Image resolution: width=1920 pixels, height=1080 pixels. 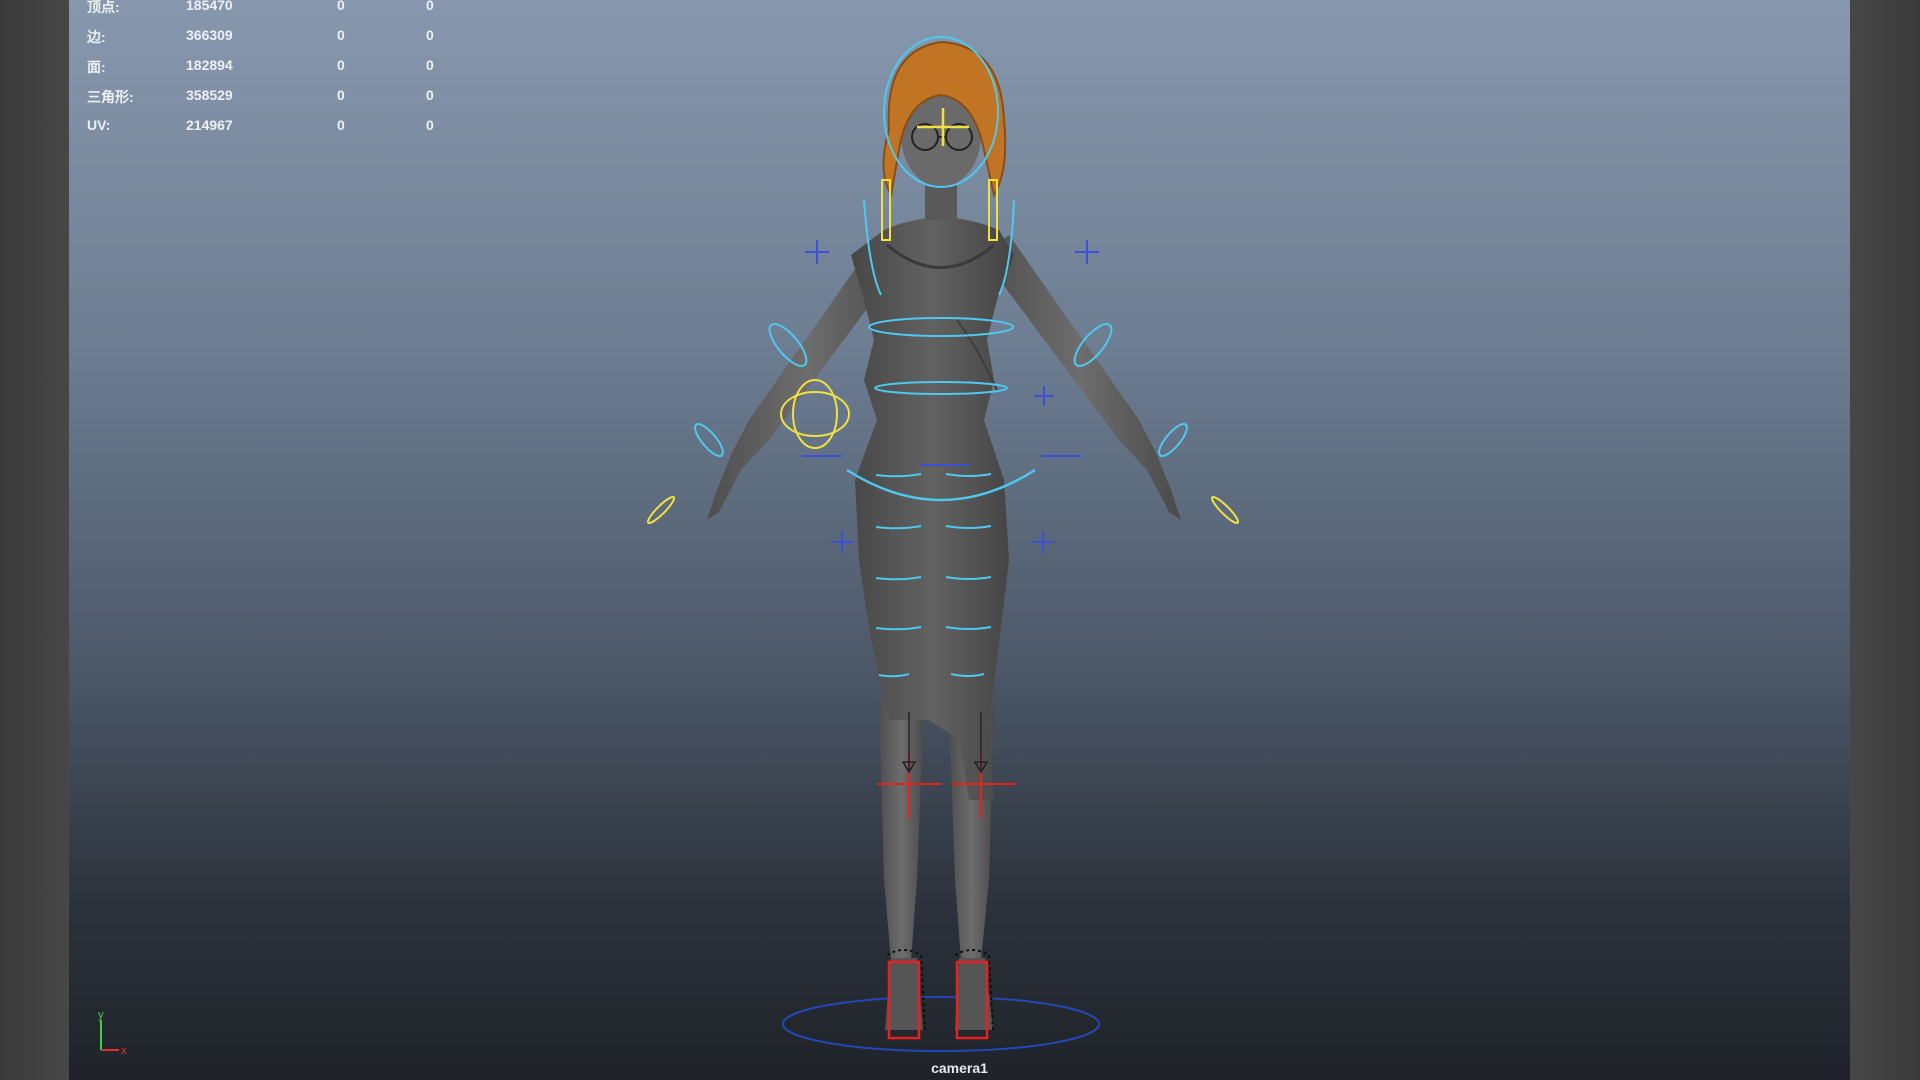 What do you see at coordinates (959, 1068) in the screenshot?
I see `camera-name-label: camera1` at bounding box center [959, 1068].